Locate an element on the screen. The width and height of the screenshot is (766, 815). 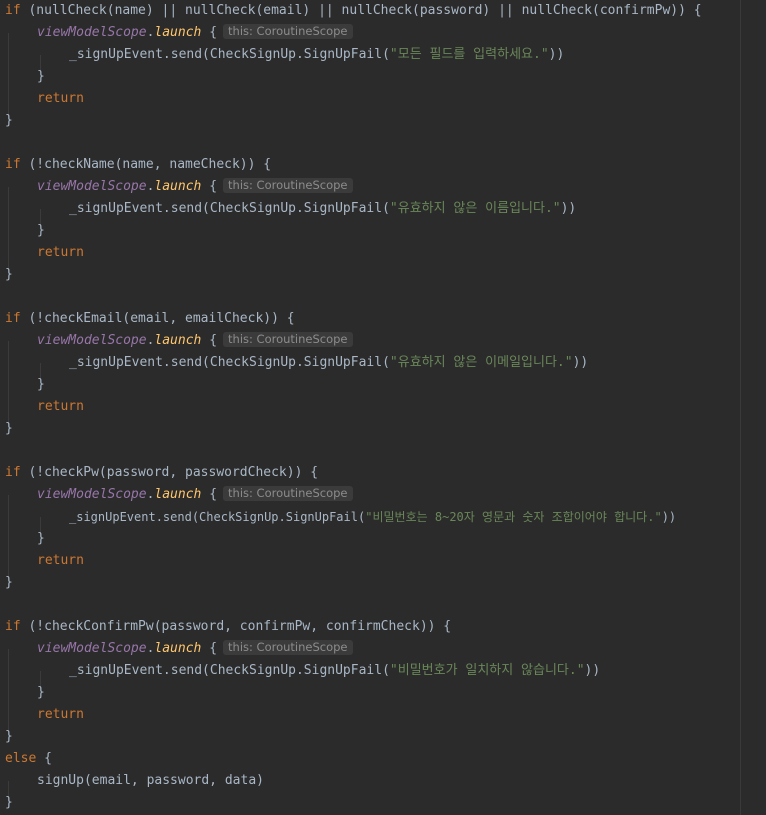
code-line: else { is located at coordinates (26, 759).